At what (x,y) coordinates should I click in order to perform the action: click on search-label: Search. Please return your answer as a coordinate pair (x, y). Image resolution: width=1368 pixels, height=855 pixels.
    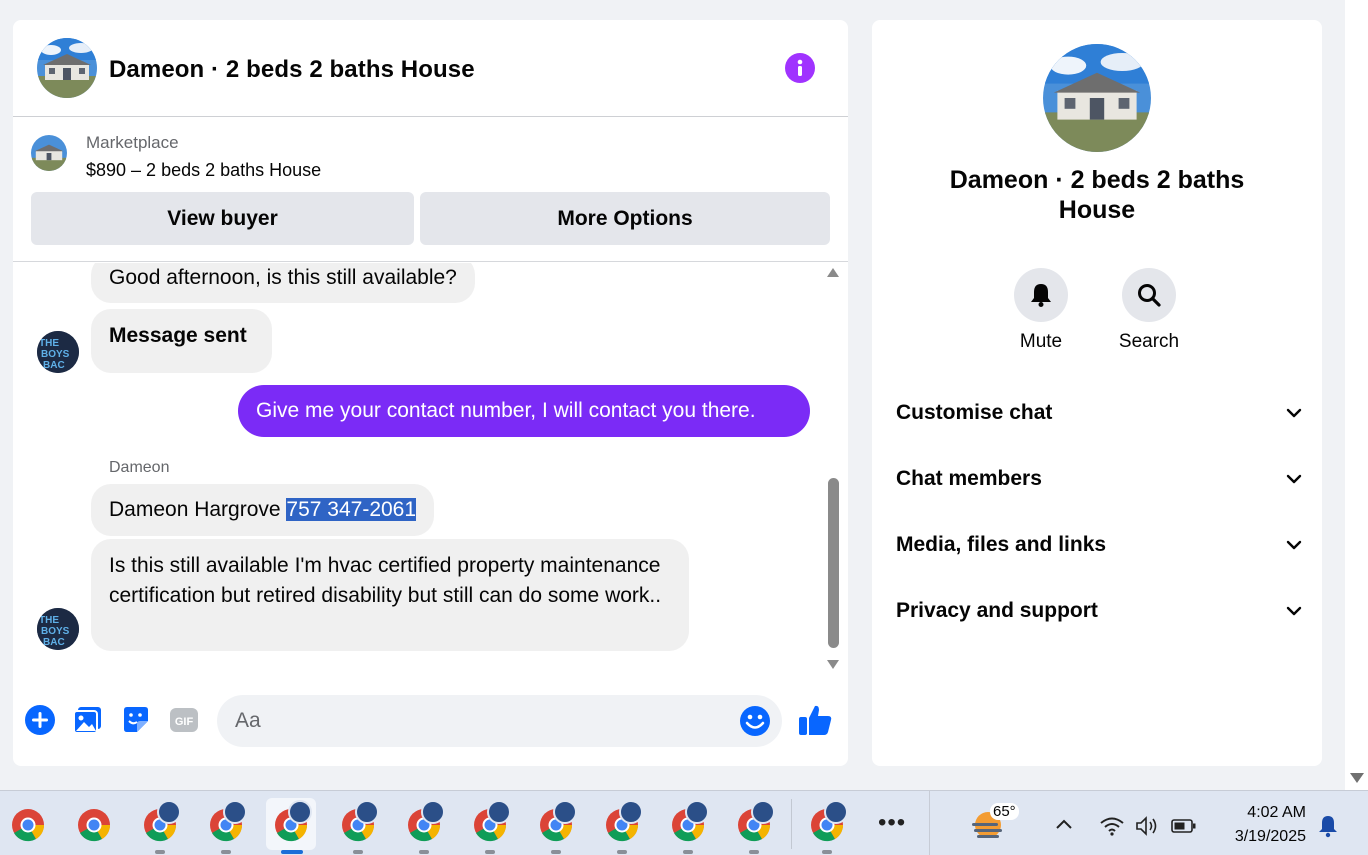
    Looking at the image, I should click on (1149, 341).